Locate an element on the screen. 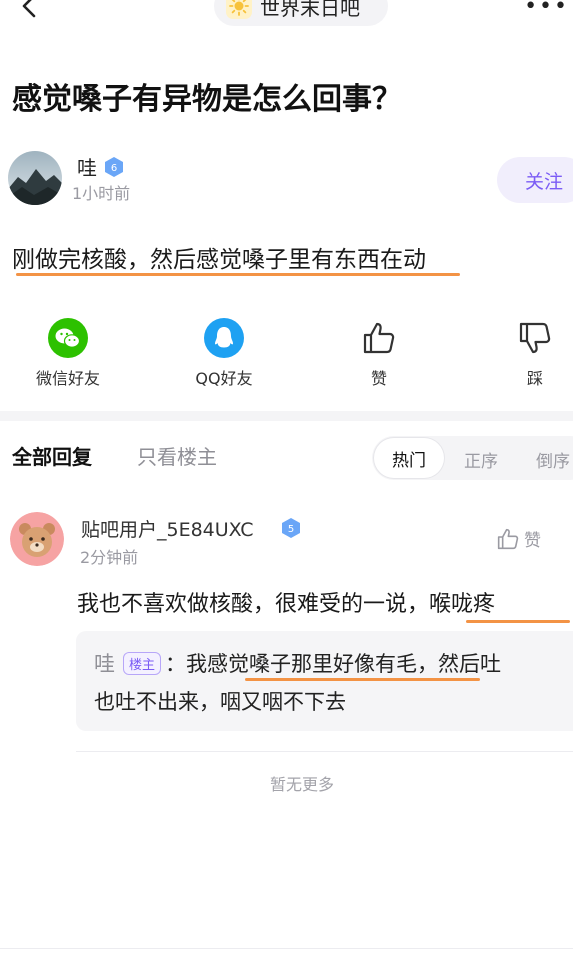  quote-text-line2: 也吐不出来，咽又咽不下去 is located at coordinates (220, 702).